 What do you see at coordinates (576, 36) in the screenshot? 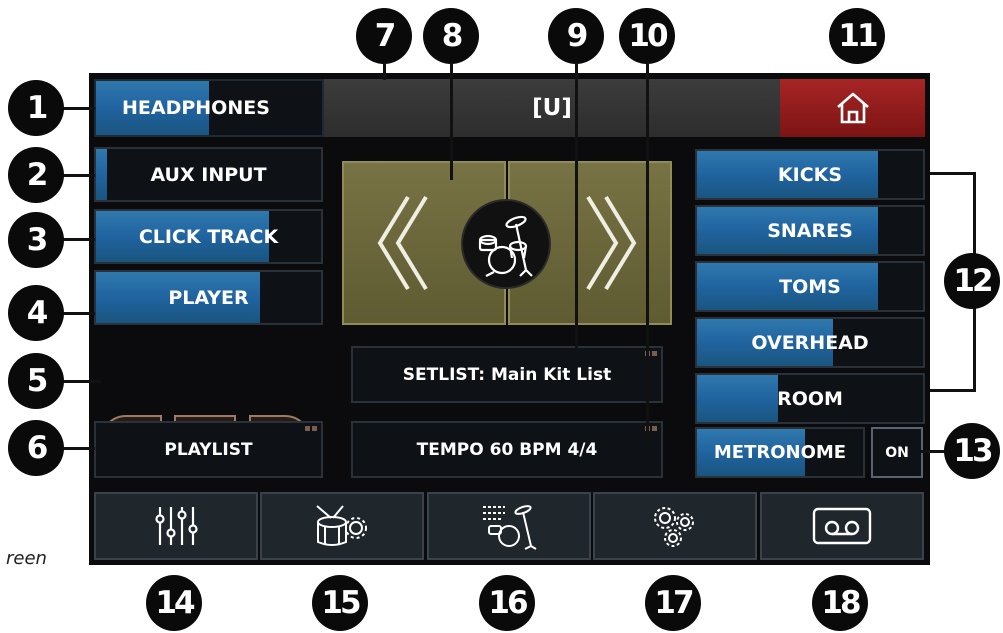
I see `callout-9: 9` at bounding box center [576, 36].